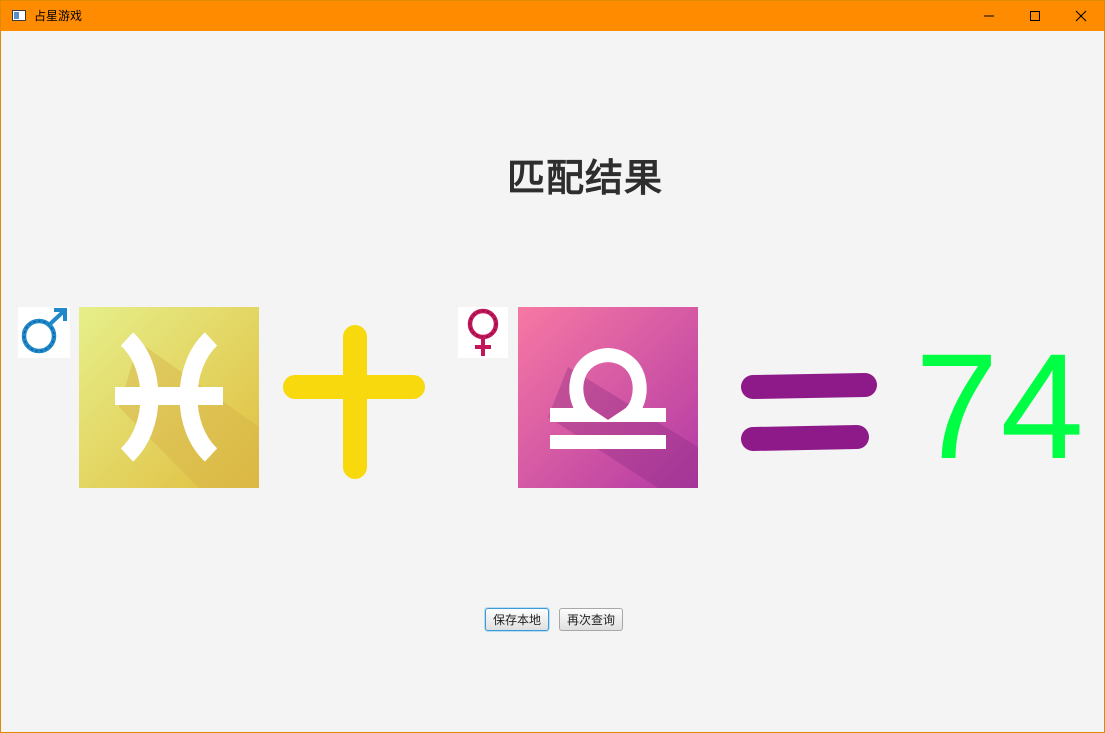 The width and height of the screenshot is (1105, 733). Describe the element at coordinates (805, 404) in the screenshot. I see `equals-icon` at that location.